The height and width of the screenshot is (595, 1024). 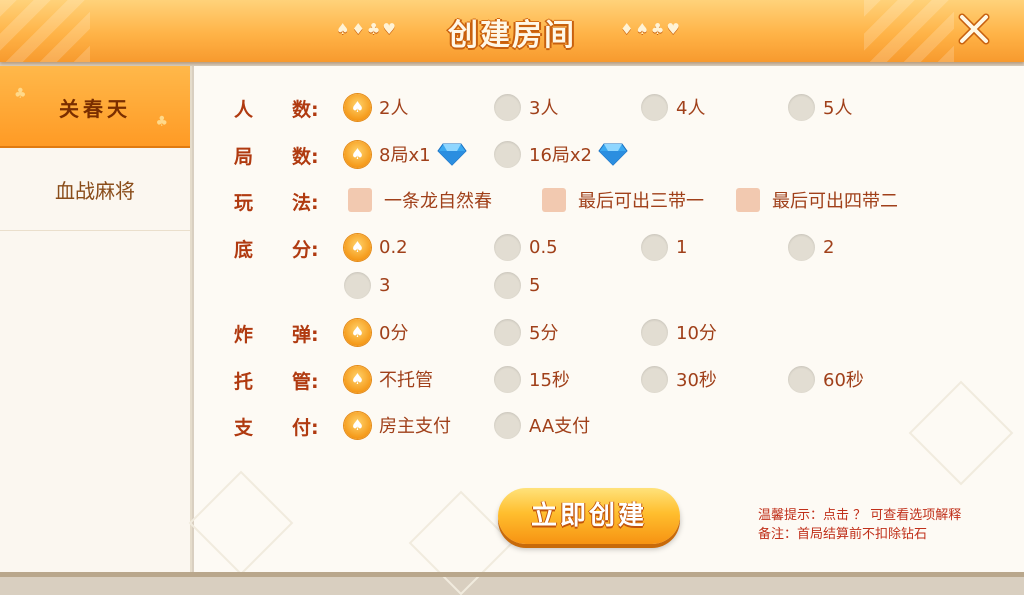 What do you see at coordinates (276, 428) in the screenshot?
I see `payment-label: 支付:` at bounding box center [276, 428].